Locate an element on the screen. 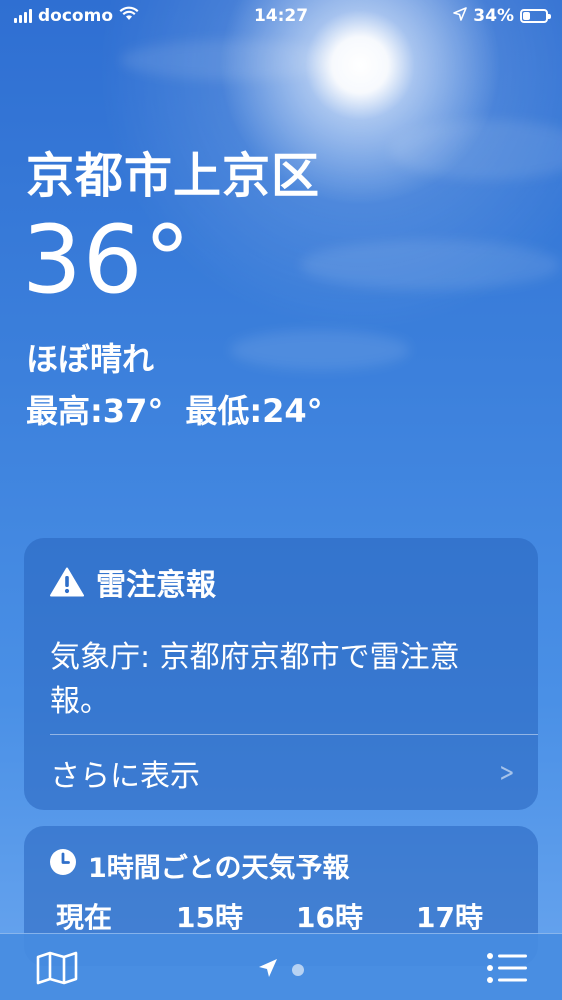 The image size is (562, 1000). show-more-label: さらに表示 is located at coordinates (125, 776).